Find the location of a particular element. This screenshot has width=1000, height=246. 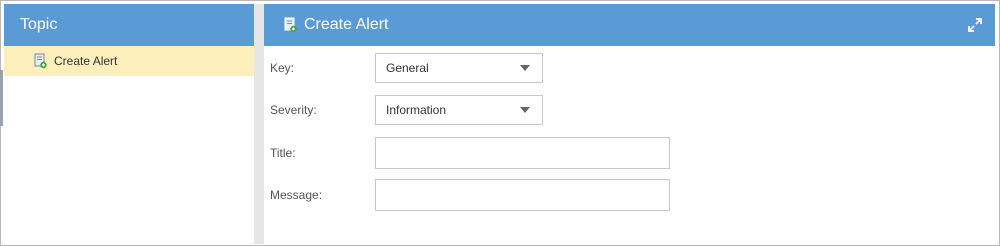

title-label: Title: is located at coordinates (283, 153).